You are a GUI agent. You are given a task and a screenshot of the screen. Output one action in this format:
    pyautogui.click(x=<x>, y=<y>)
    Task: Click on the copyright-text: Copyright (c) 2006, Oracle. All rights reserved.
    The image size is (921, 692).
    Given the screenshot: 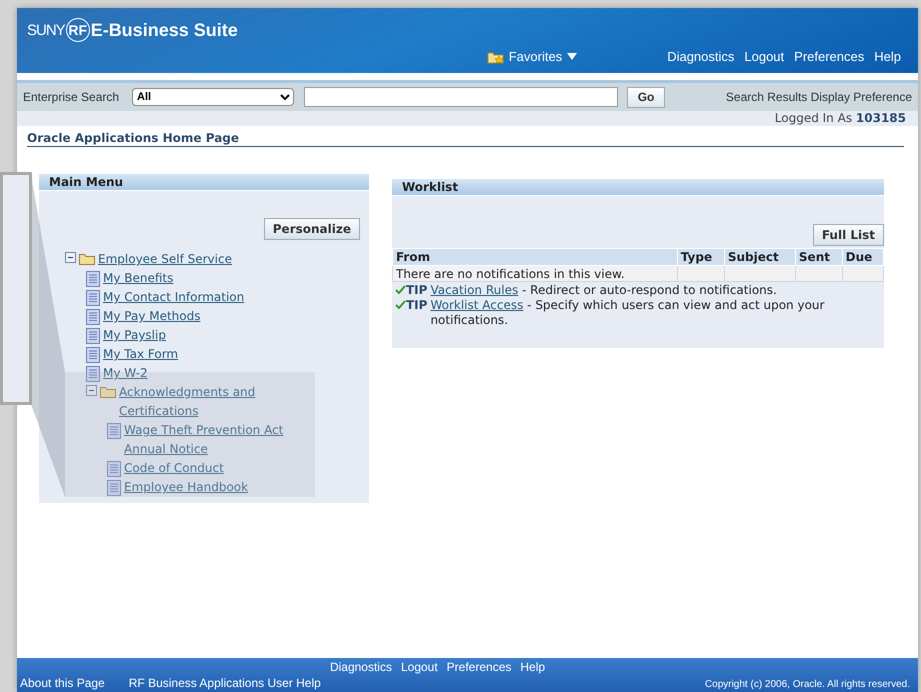 What is the action you would take?
    pyautogui.click(x=807, y=684)
    